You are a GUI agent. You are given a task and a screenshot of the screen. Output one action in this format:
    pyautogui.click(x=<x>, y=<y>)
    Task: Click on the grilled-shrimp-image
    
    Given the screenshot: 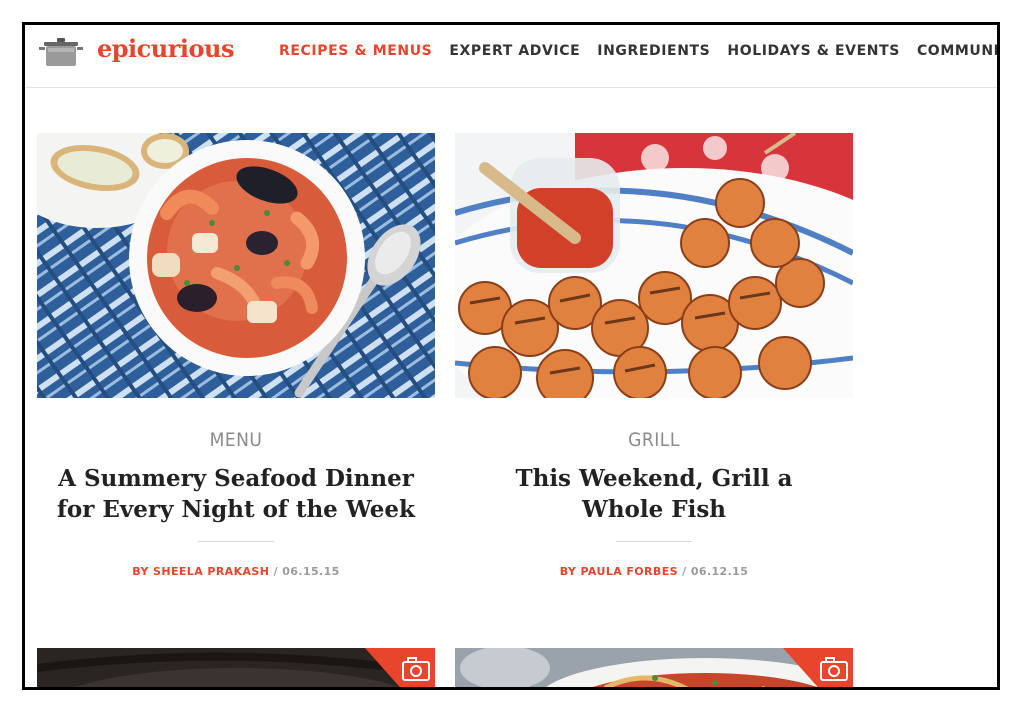 What is the action you would take?
    pyautogui.click(x=654, y=265)
    